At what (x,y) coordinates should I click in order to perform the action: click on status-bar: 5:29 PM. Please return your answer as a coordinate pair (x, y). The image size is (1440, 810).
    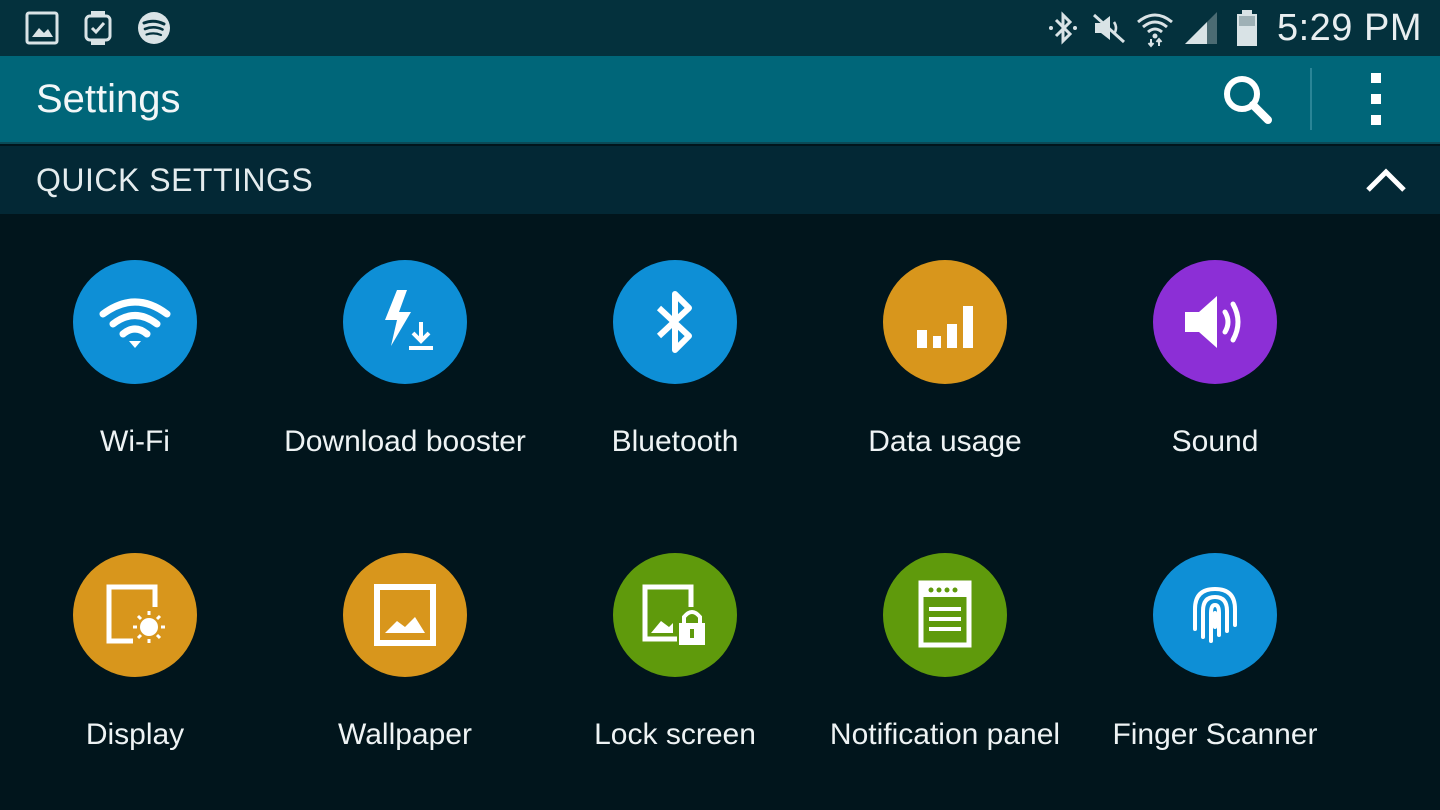
    Looking at the image, I should click on (720, 28).